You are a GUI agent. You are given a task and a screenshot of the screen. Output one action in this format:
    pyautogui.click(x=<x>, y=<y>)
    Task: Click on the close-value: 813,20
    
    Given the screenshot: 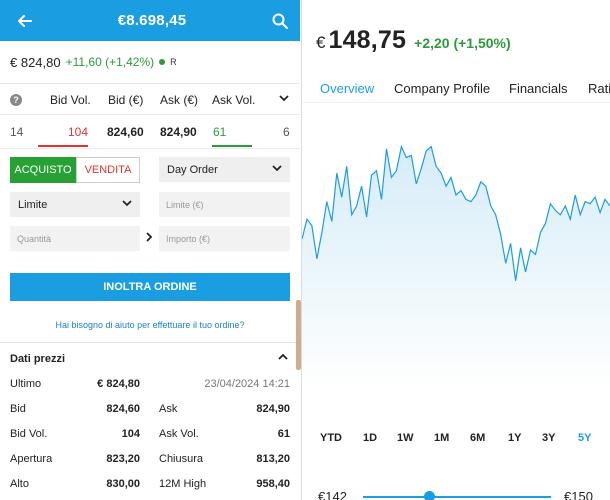 What is the action you would take?
    pyautogui.click(x=273, y=459)
    